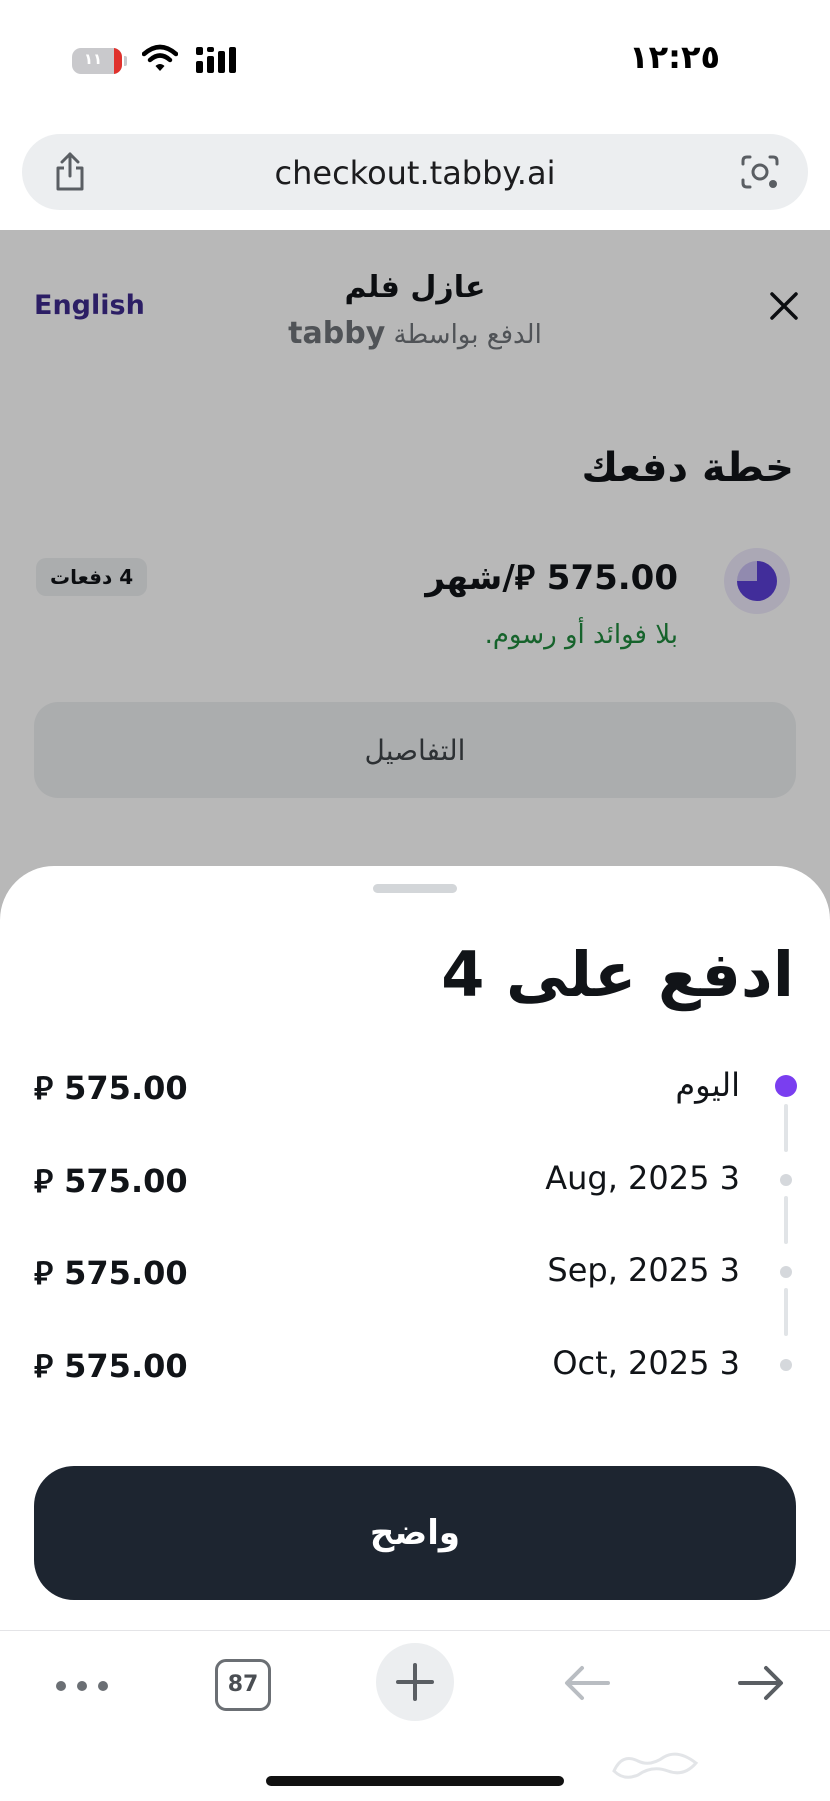 The image size is (830, 1801). I want to click on installment-date: 3 Oct, 2025, so click(646, 1363).